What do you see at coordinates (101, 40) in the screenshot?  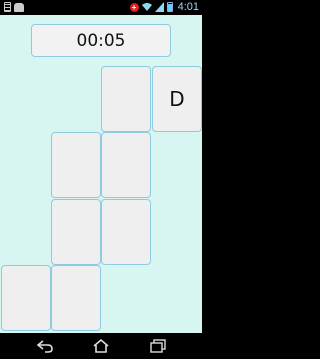 I see `timer-display: 00:05` at bounding box center [101, 40].